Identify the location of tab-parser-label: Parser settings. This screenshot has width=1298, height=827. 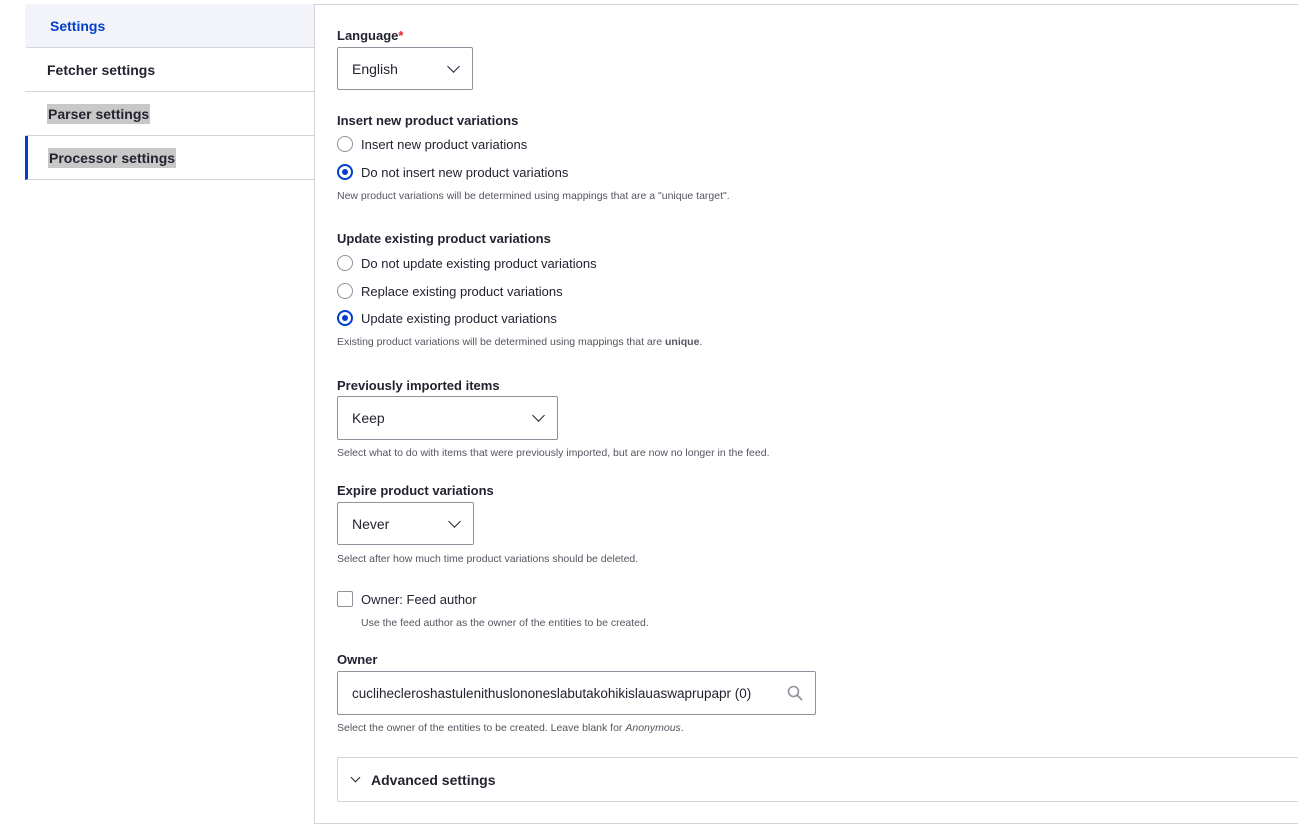
(99, 113).